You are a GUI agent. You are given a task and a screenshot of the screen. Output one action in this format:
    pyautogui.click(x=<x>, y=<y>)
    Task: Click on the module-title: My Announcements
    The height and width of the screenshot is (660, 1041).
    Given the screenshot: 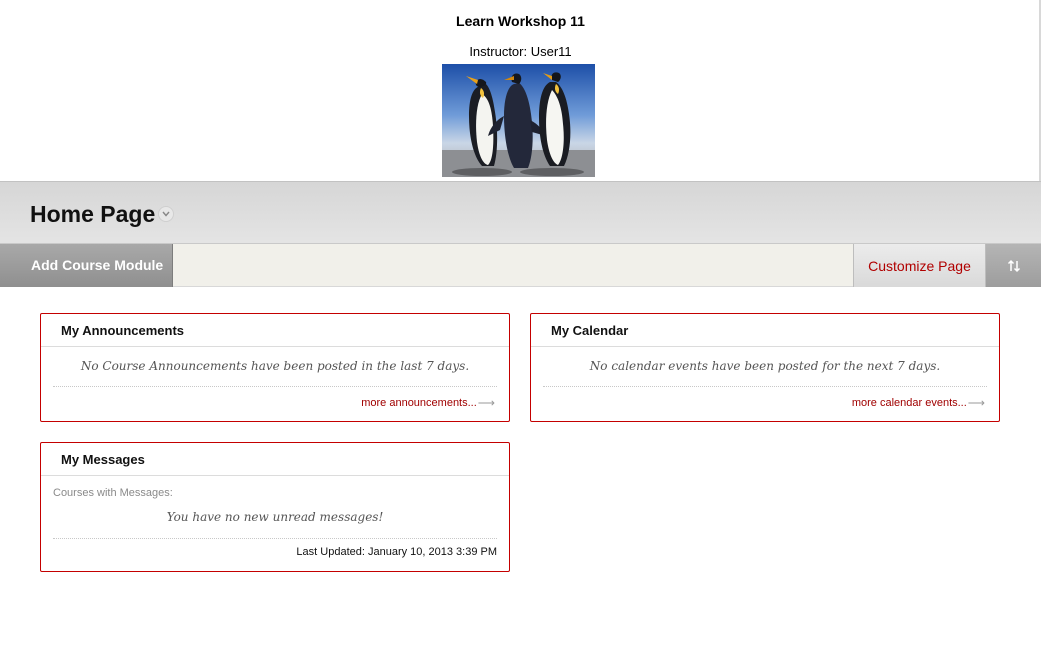 What is the action you would take?
    pyautogui.click(x=123, y=330)
    